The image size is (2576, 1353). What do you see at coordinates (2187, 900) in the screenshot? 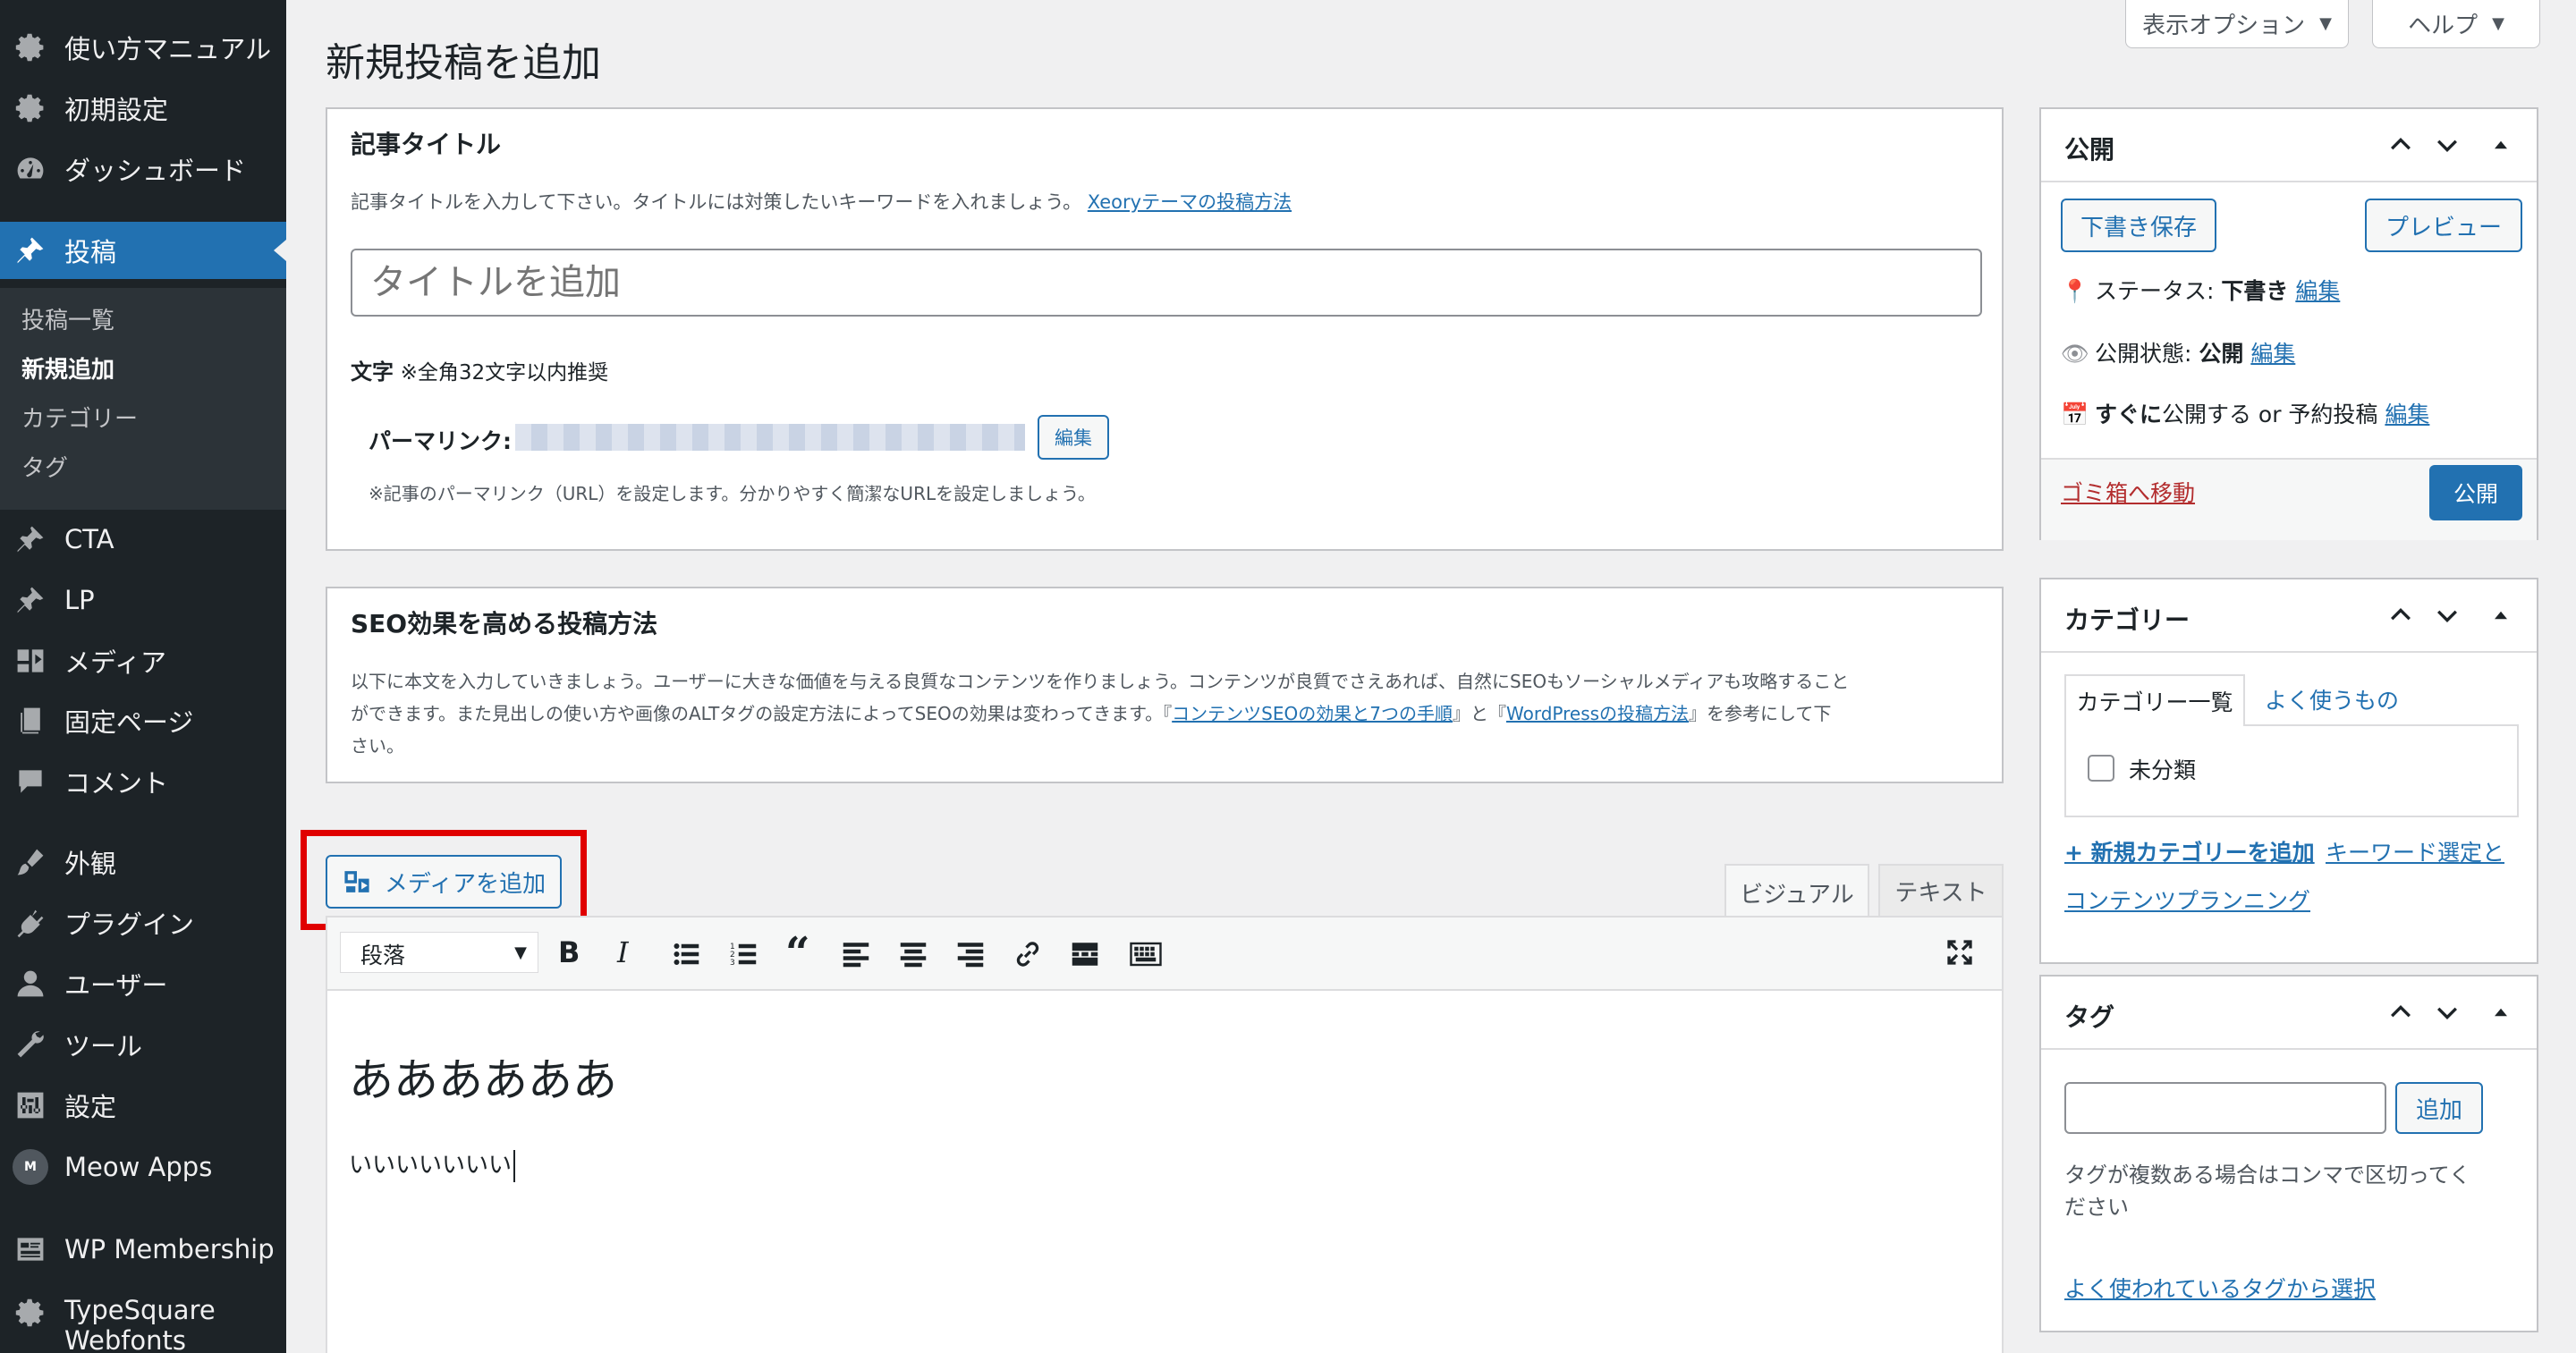
I see `keyword-planning-link-line2: コンテンツプランニング` at bounding box center [2187, 900].